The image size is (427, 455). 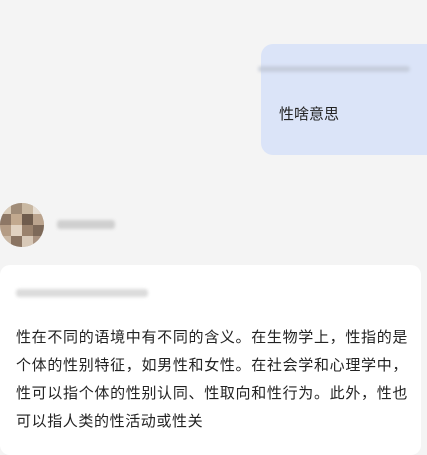 What do you see at coordinates (22, 225) in the screenshot?
I see `assistant-avatar` at bounding box center [22, 225].